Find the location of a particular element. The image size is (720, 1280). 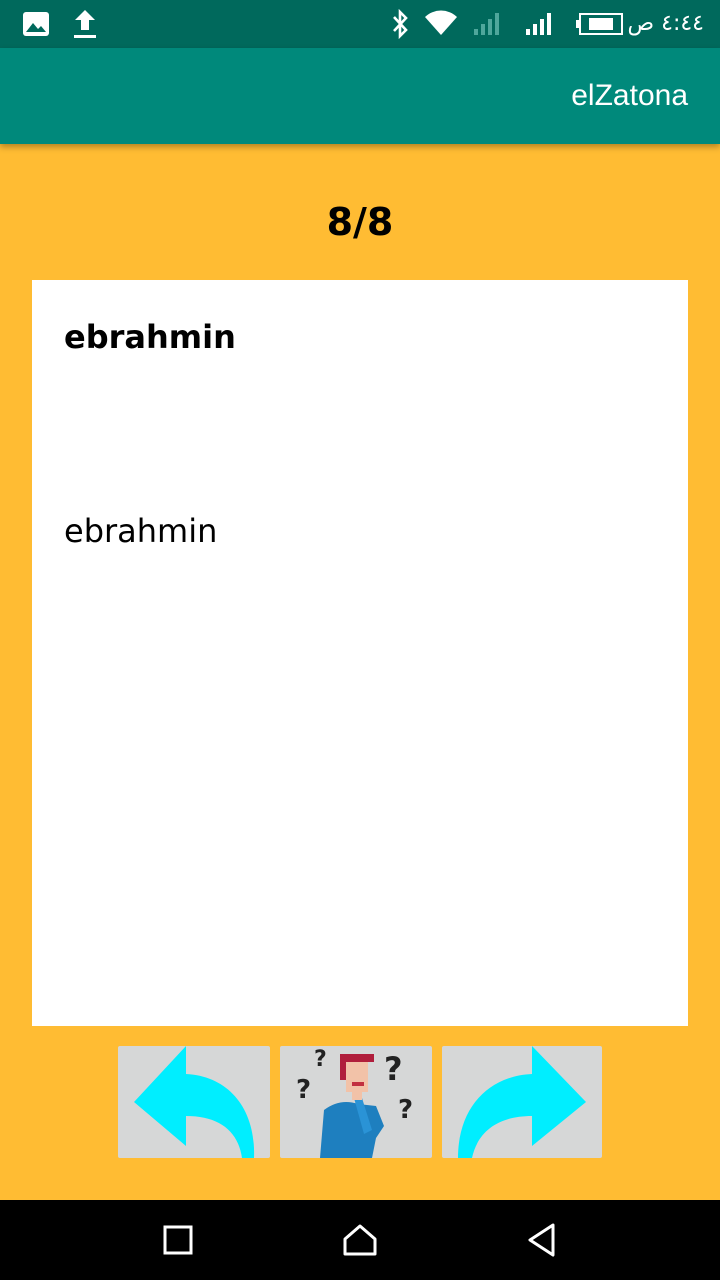

status-time: ٤:٤٤ ص is located at coordinates (665, 23).